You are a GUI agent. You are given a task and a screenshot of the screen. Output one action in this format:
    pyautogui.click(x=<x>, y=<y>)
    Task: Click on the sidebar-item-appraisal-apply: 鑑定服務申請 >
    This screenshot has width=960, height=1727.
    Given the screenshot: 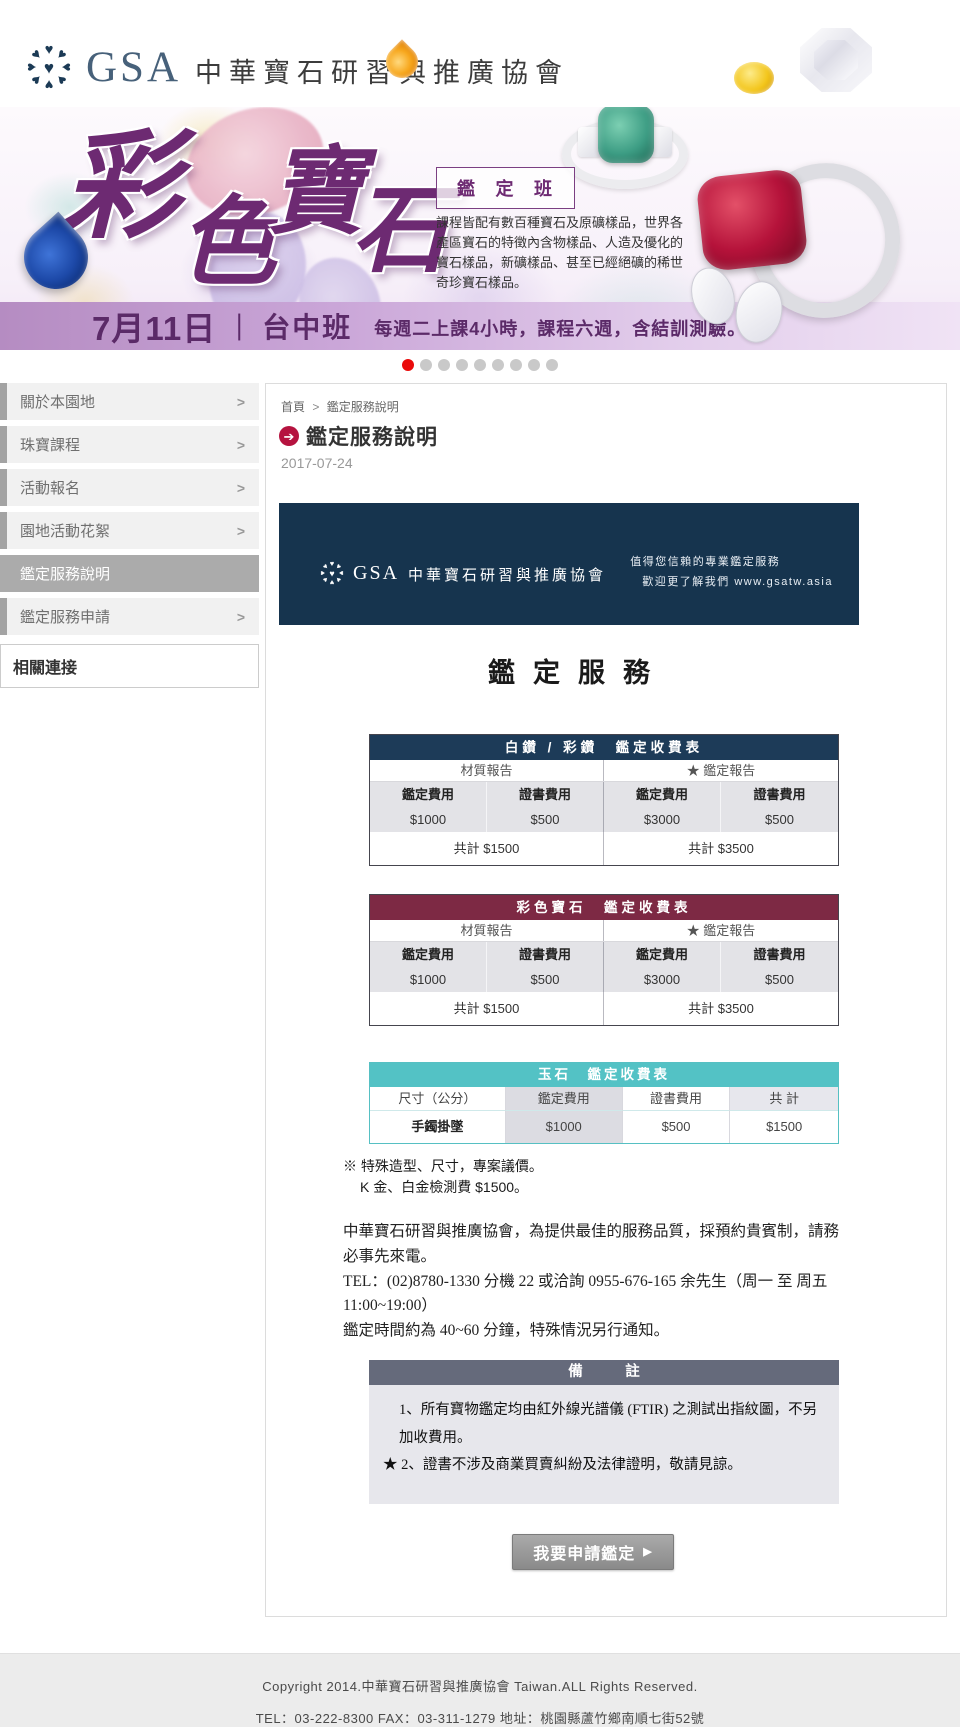 What is the action you would take?
    pyautogui.click(x=129, y=616)
    